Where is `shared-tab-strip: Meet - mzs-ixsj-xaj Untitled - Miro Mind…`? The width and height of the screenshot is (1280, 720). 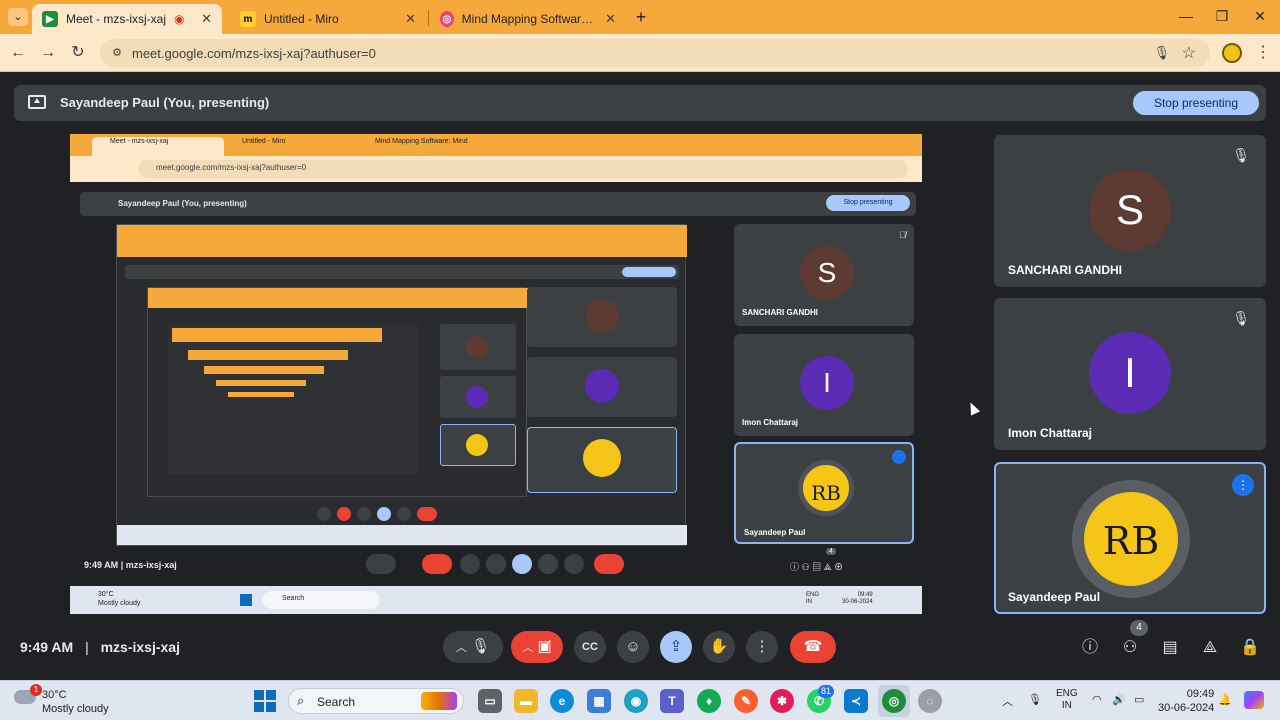
shared-tab-strip: Meet - mzs-ixsj-xaj Untitled - Miro Mind… is located at coordinates (496, 145).